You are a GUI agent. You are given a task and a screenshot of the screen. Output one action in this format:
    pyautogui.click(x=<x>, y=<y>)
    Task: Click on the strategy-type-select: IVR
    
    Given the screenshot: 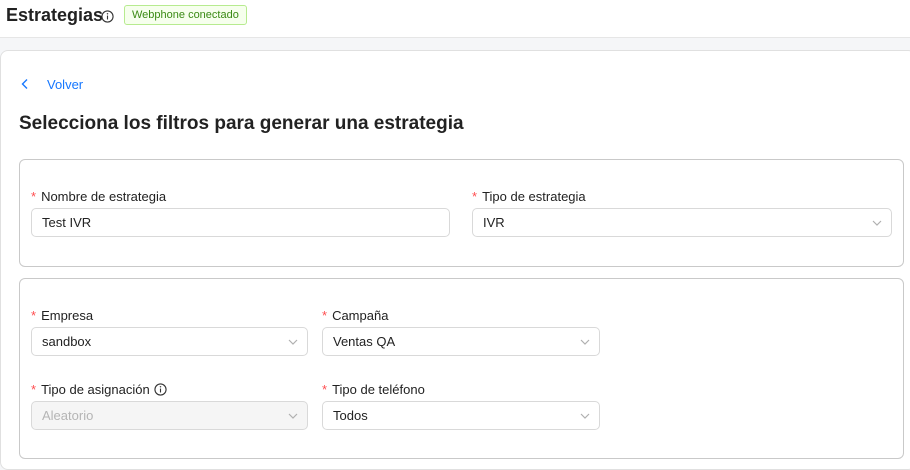 What is the action you would take?
    pyautogui.click(x=682, y=222)
    